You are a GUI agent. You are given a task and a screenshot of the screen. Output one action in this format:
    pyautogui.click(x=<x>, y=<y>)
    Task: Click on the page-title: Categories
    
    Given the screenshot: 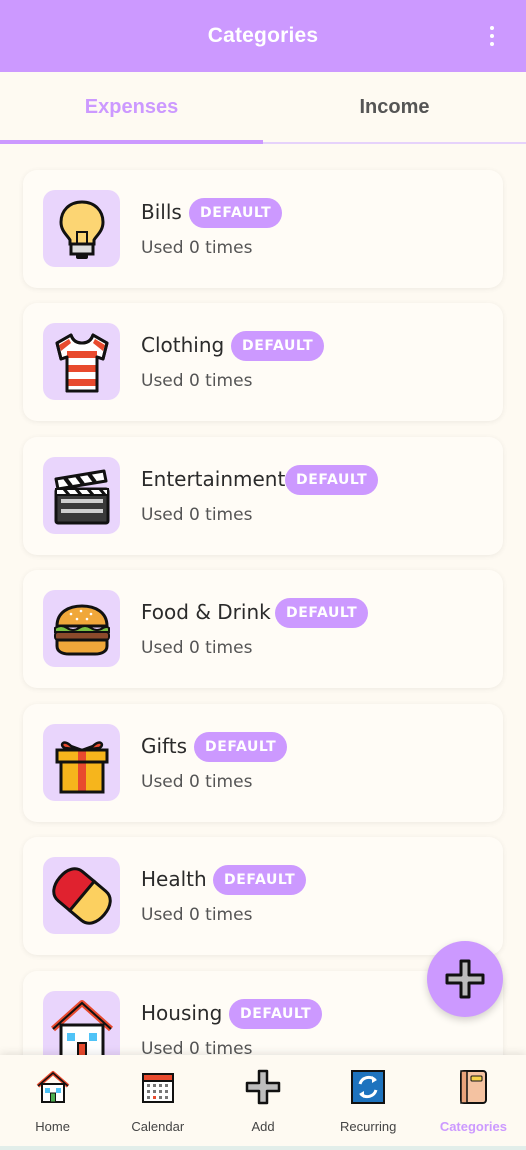 What is the action you would take?
    pyautogui.click(x=263, y=35)
    